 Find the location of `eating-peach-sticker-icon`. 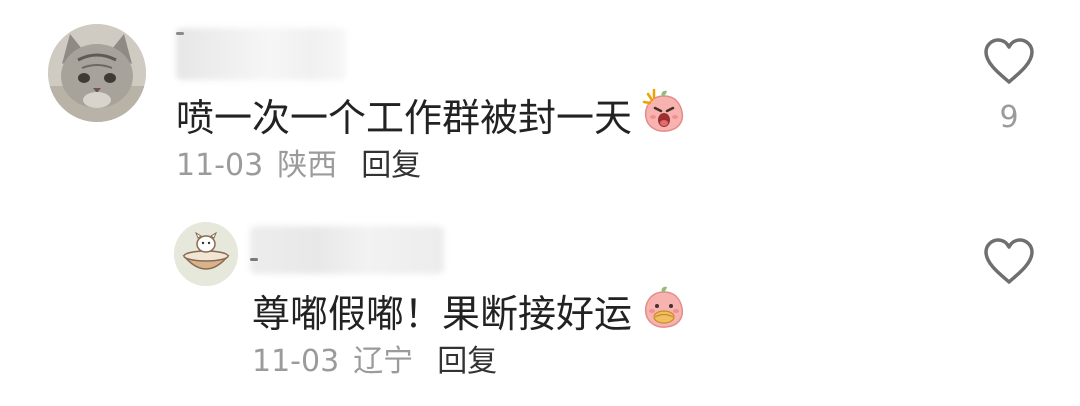

eating-peach-sticker-icon is located at coordinates (664, 313).